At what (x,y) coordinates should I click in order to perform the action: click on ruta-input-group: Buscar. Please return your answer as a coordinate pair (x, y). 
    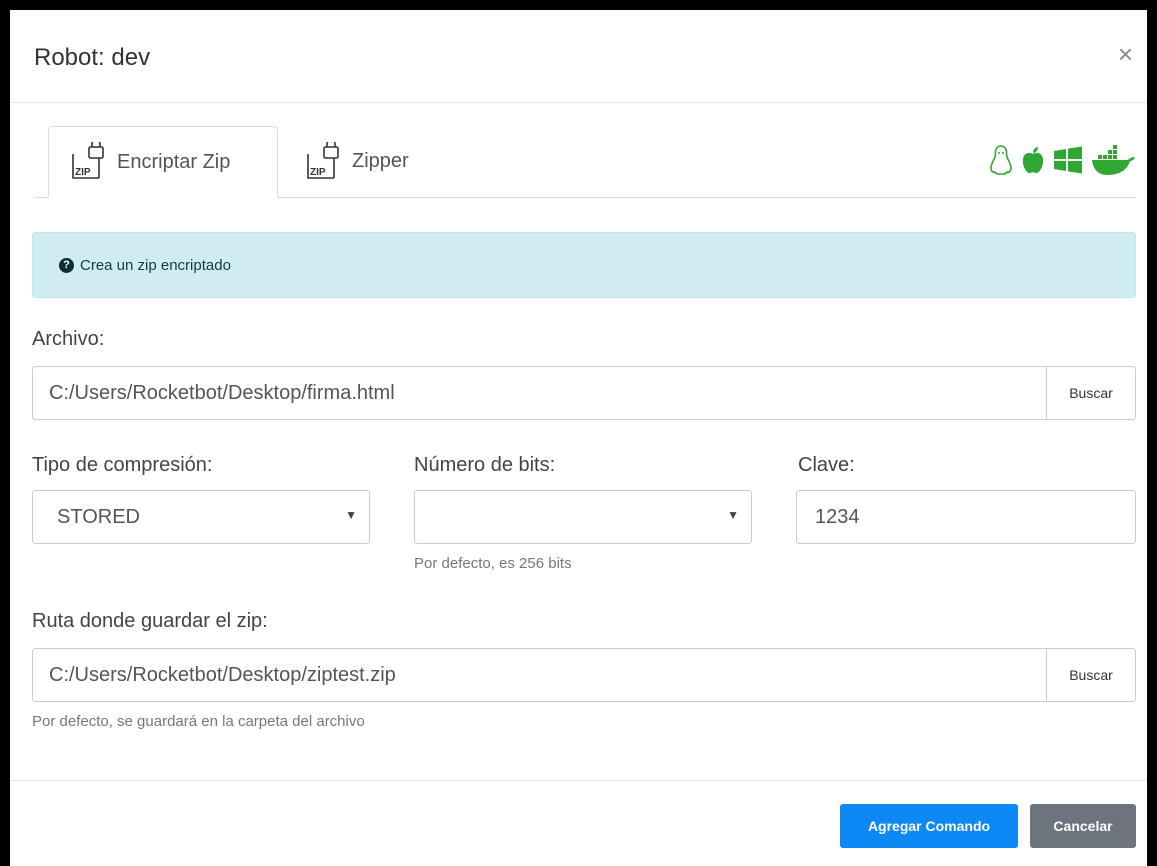
    Looking at the image, I should click on (584, 675).